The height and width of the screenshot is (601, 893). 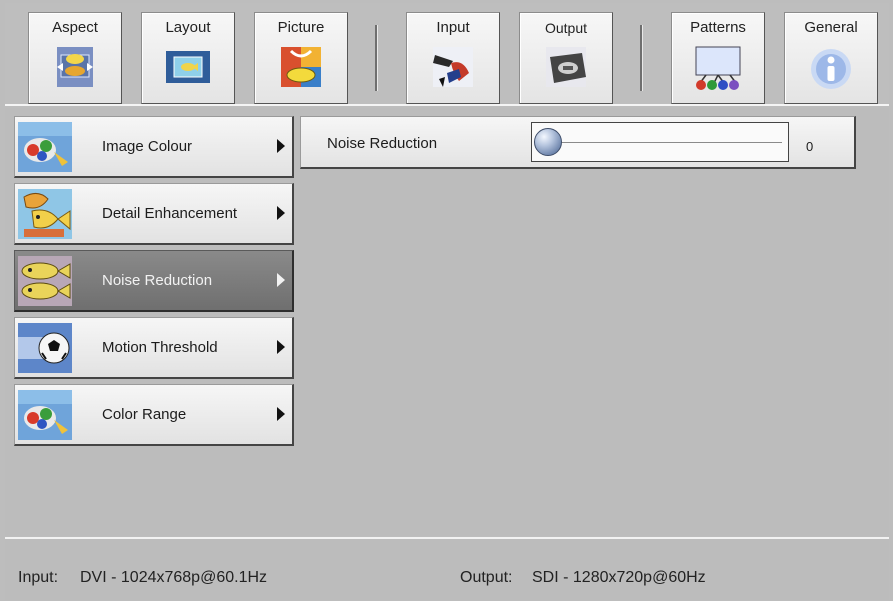 I want to click on patterns-button: Patterns, so click(x=718, y=58).